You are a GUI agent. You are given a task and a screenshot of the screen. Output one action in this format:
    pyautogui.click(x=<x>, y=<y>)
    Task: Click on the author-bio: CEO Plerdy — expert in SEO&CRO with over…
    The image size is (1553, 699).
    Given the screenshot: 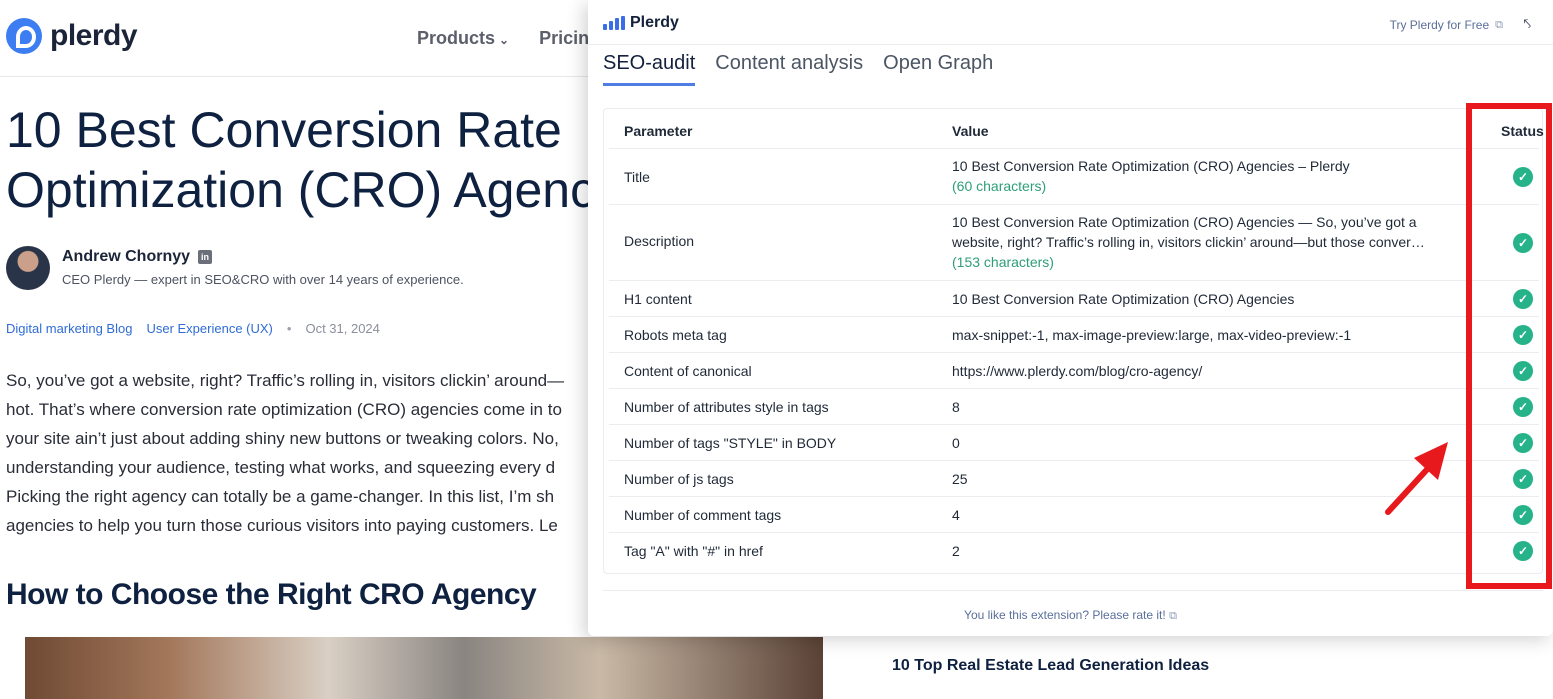 What is the action you would take?
    pyautogui.click(x=263, y=279)
    